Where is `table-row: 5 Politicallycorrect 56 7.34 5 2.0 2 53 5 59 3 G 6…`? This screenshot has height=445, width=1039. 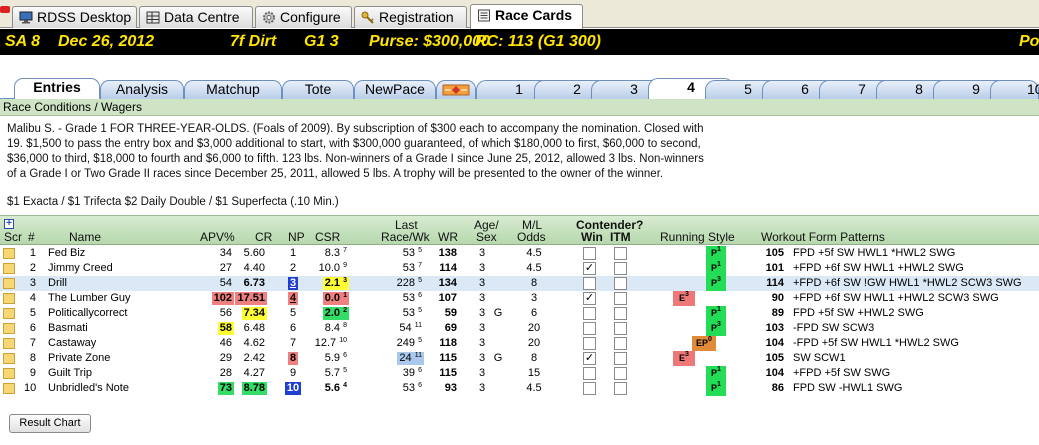 table-row: 5 Politicallycorrect 56 7.34 5 2.0 2 53 5 59 3 G 6… is located at coordinates (519, 313).